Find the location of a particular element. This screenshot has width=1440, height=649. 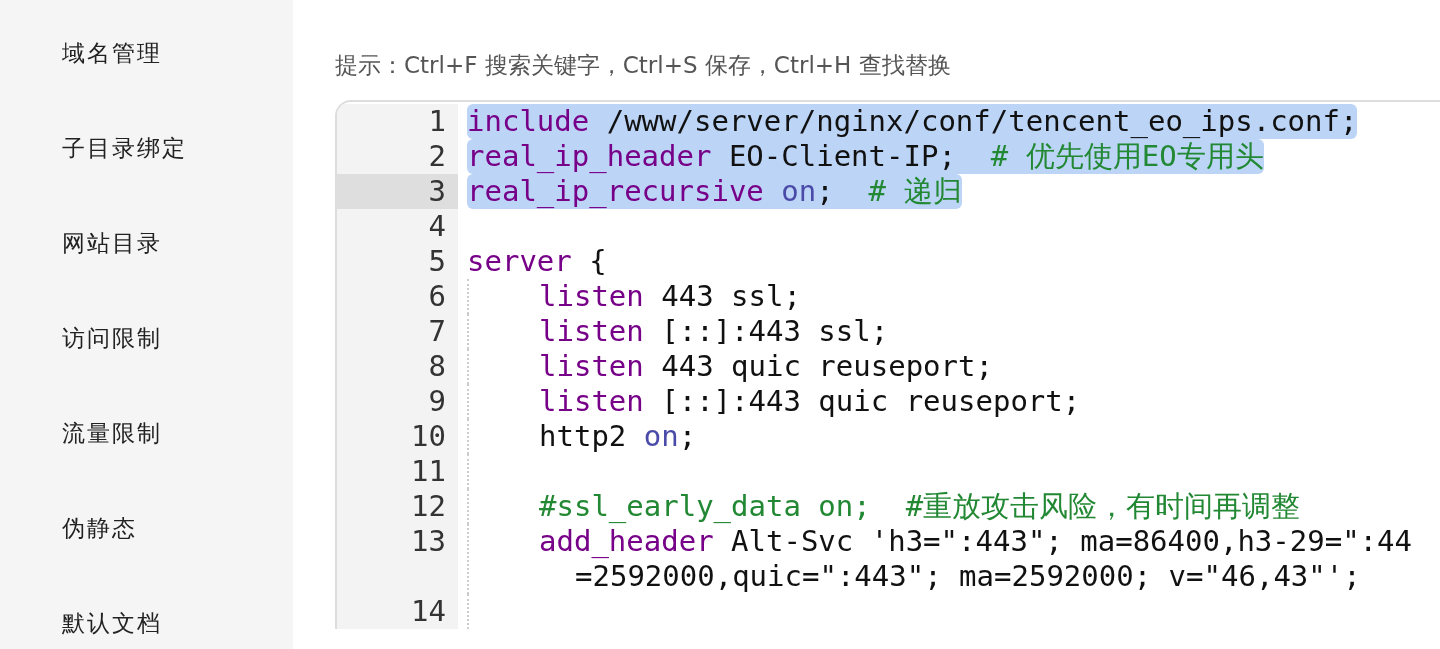

code-line: listen 443 quic reuseport; is located at coordinates (766, 366).